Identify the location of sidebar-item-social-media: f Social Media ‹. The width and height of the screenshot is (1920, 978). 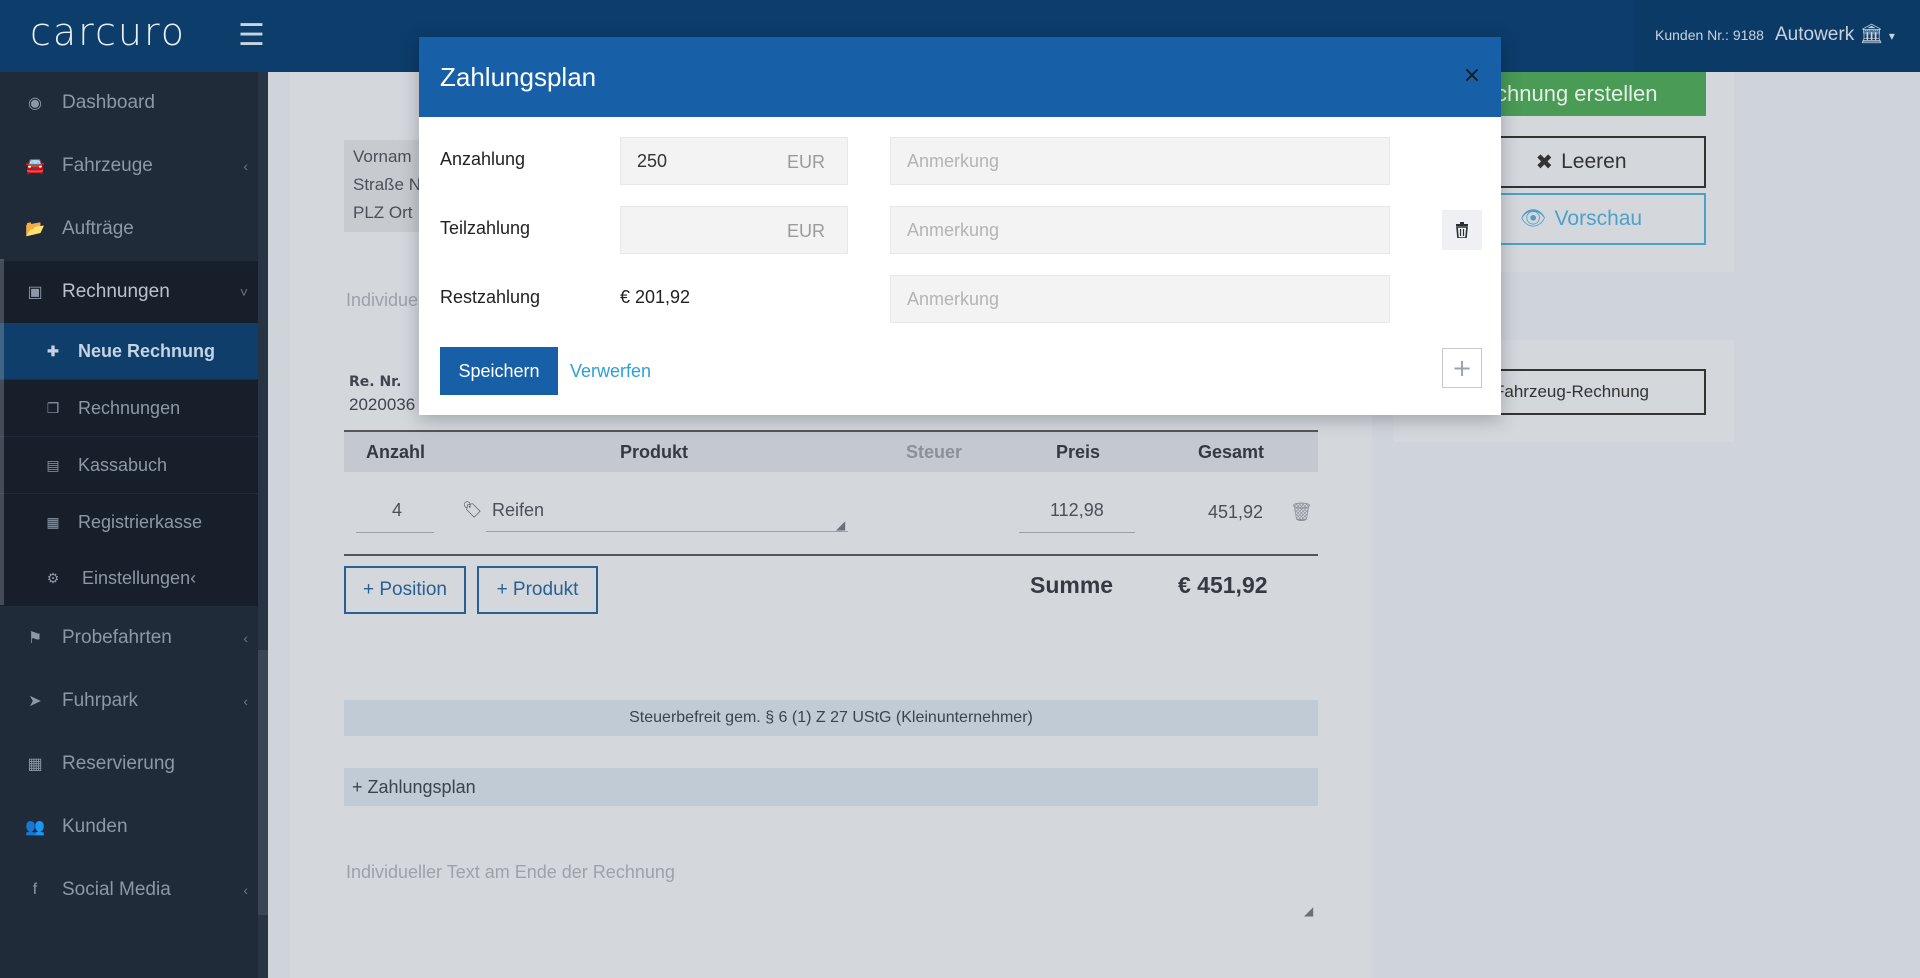
(129, 890).